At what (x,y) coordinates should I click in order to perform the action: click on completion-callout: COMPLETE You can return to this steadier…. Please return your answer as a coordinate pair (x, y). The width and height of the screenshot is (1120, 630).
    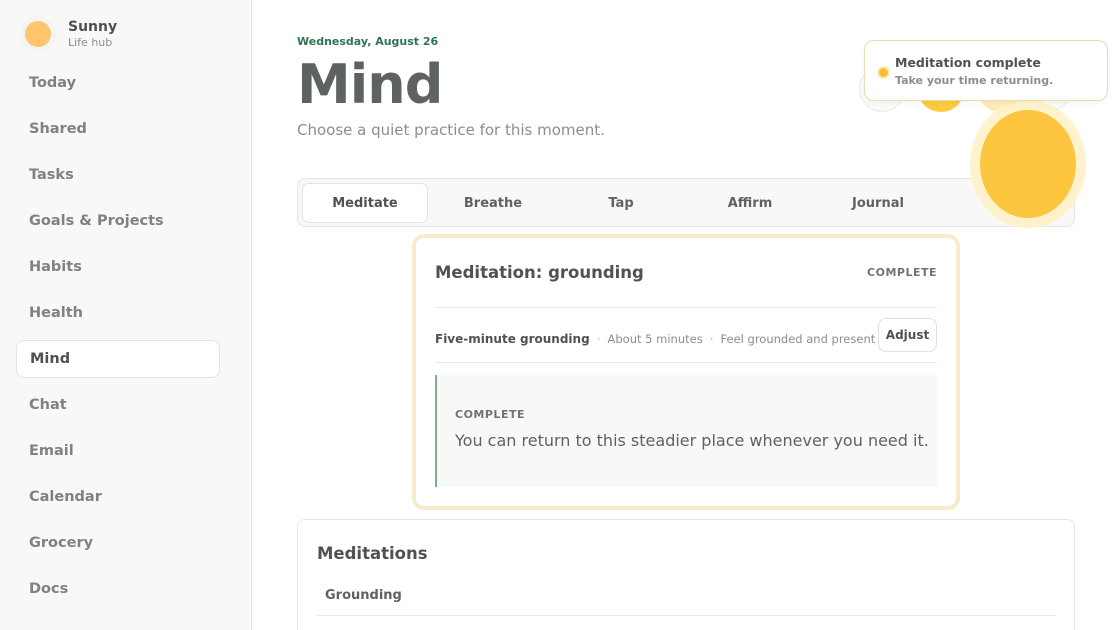
    Looking at the image, I should click on (686, 431).